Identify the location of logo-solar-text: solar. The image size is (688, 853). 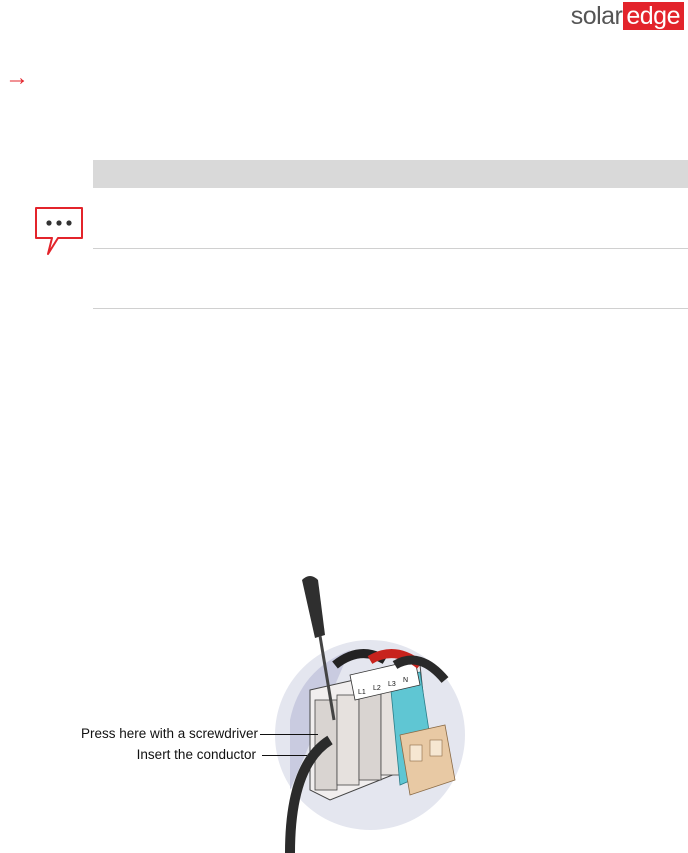
(596, 16).